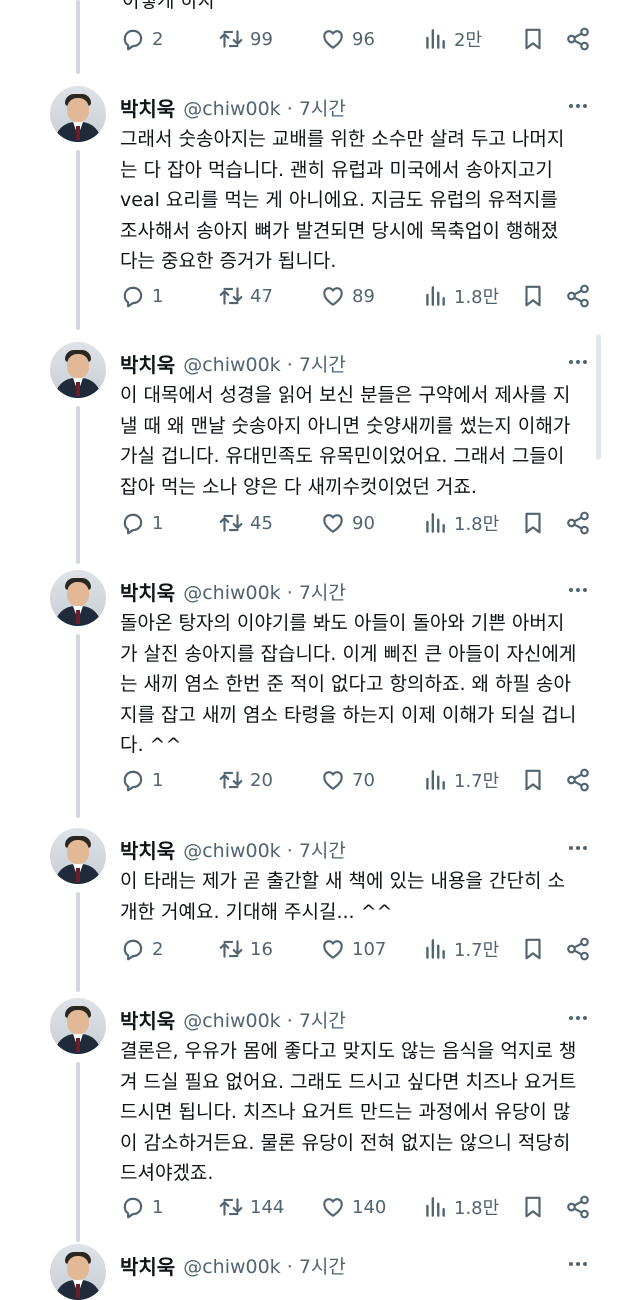  Describe the element at coordinates (347, 523) in the screenshot. I see `like-button: 90` at that location.